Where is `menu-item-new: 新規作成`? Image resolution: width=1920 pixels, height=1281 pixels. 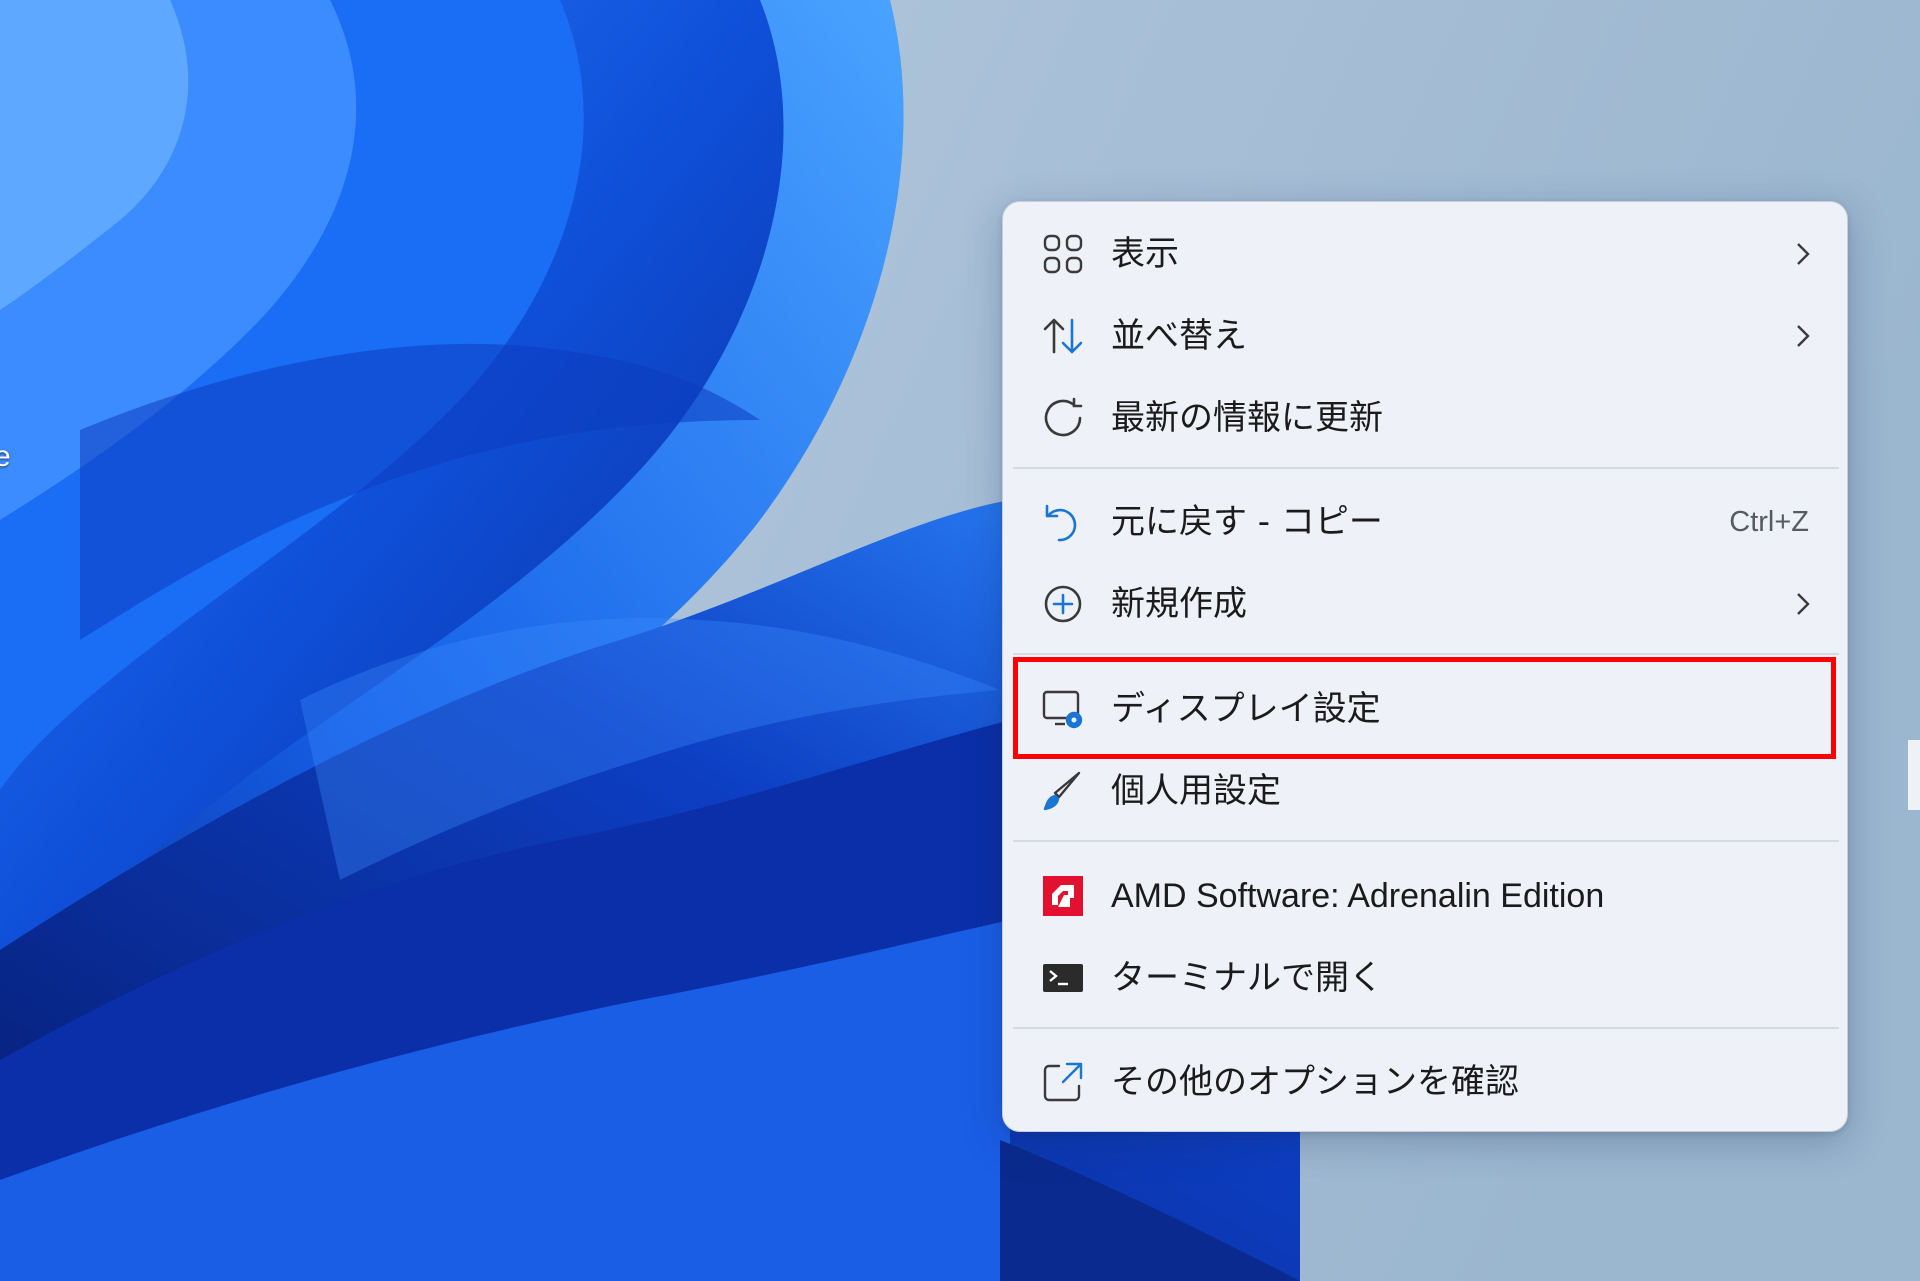
menu-item-new: 新規作成 is located at coordinates (1426, 604).